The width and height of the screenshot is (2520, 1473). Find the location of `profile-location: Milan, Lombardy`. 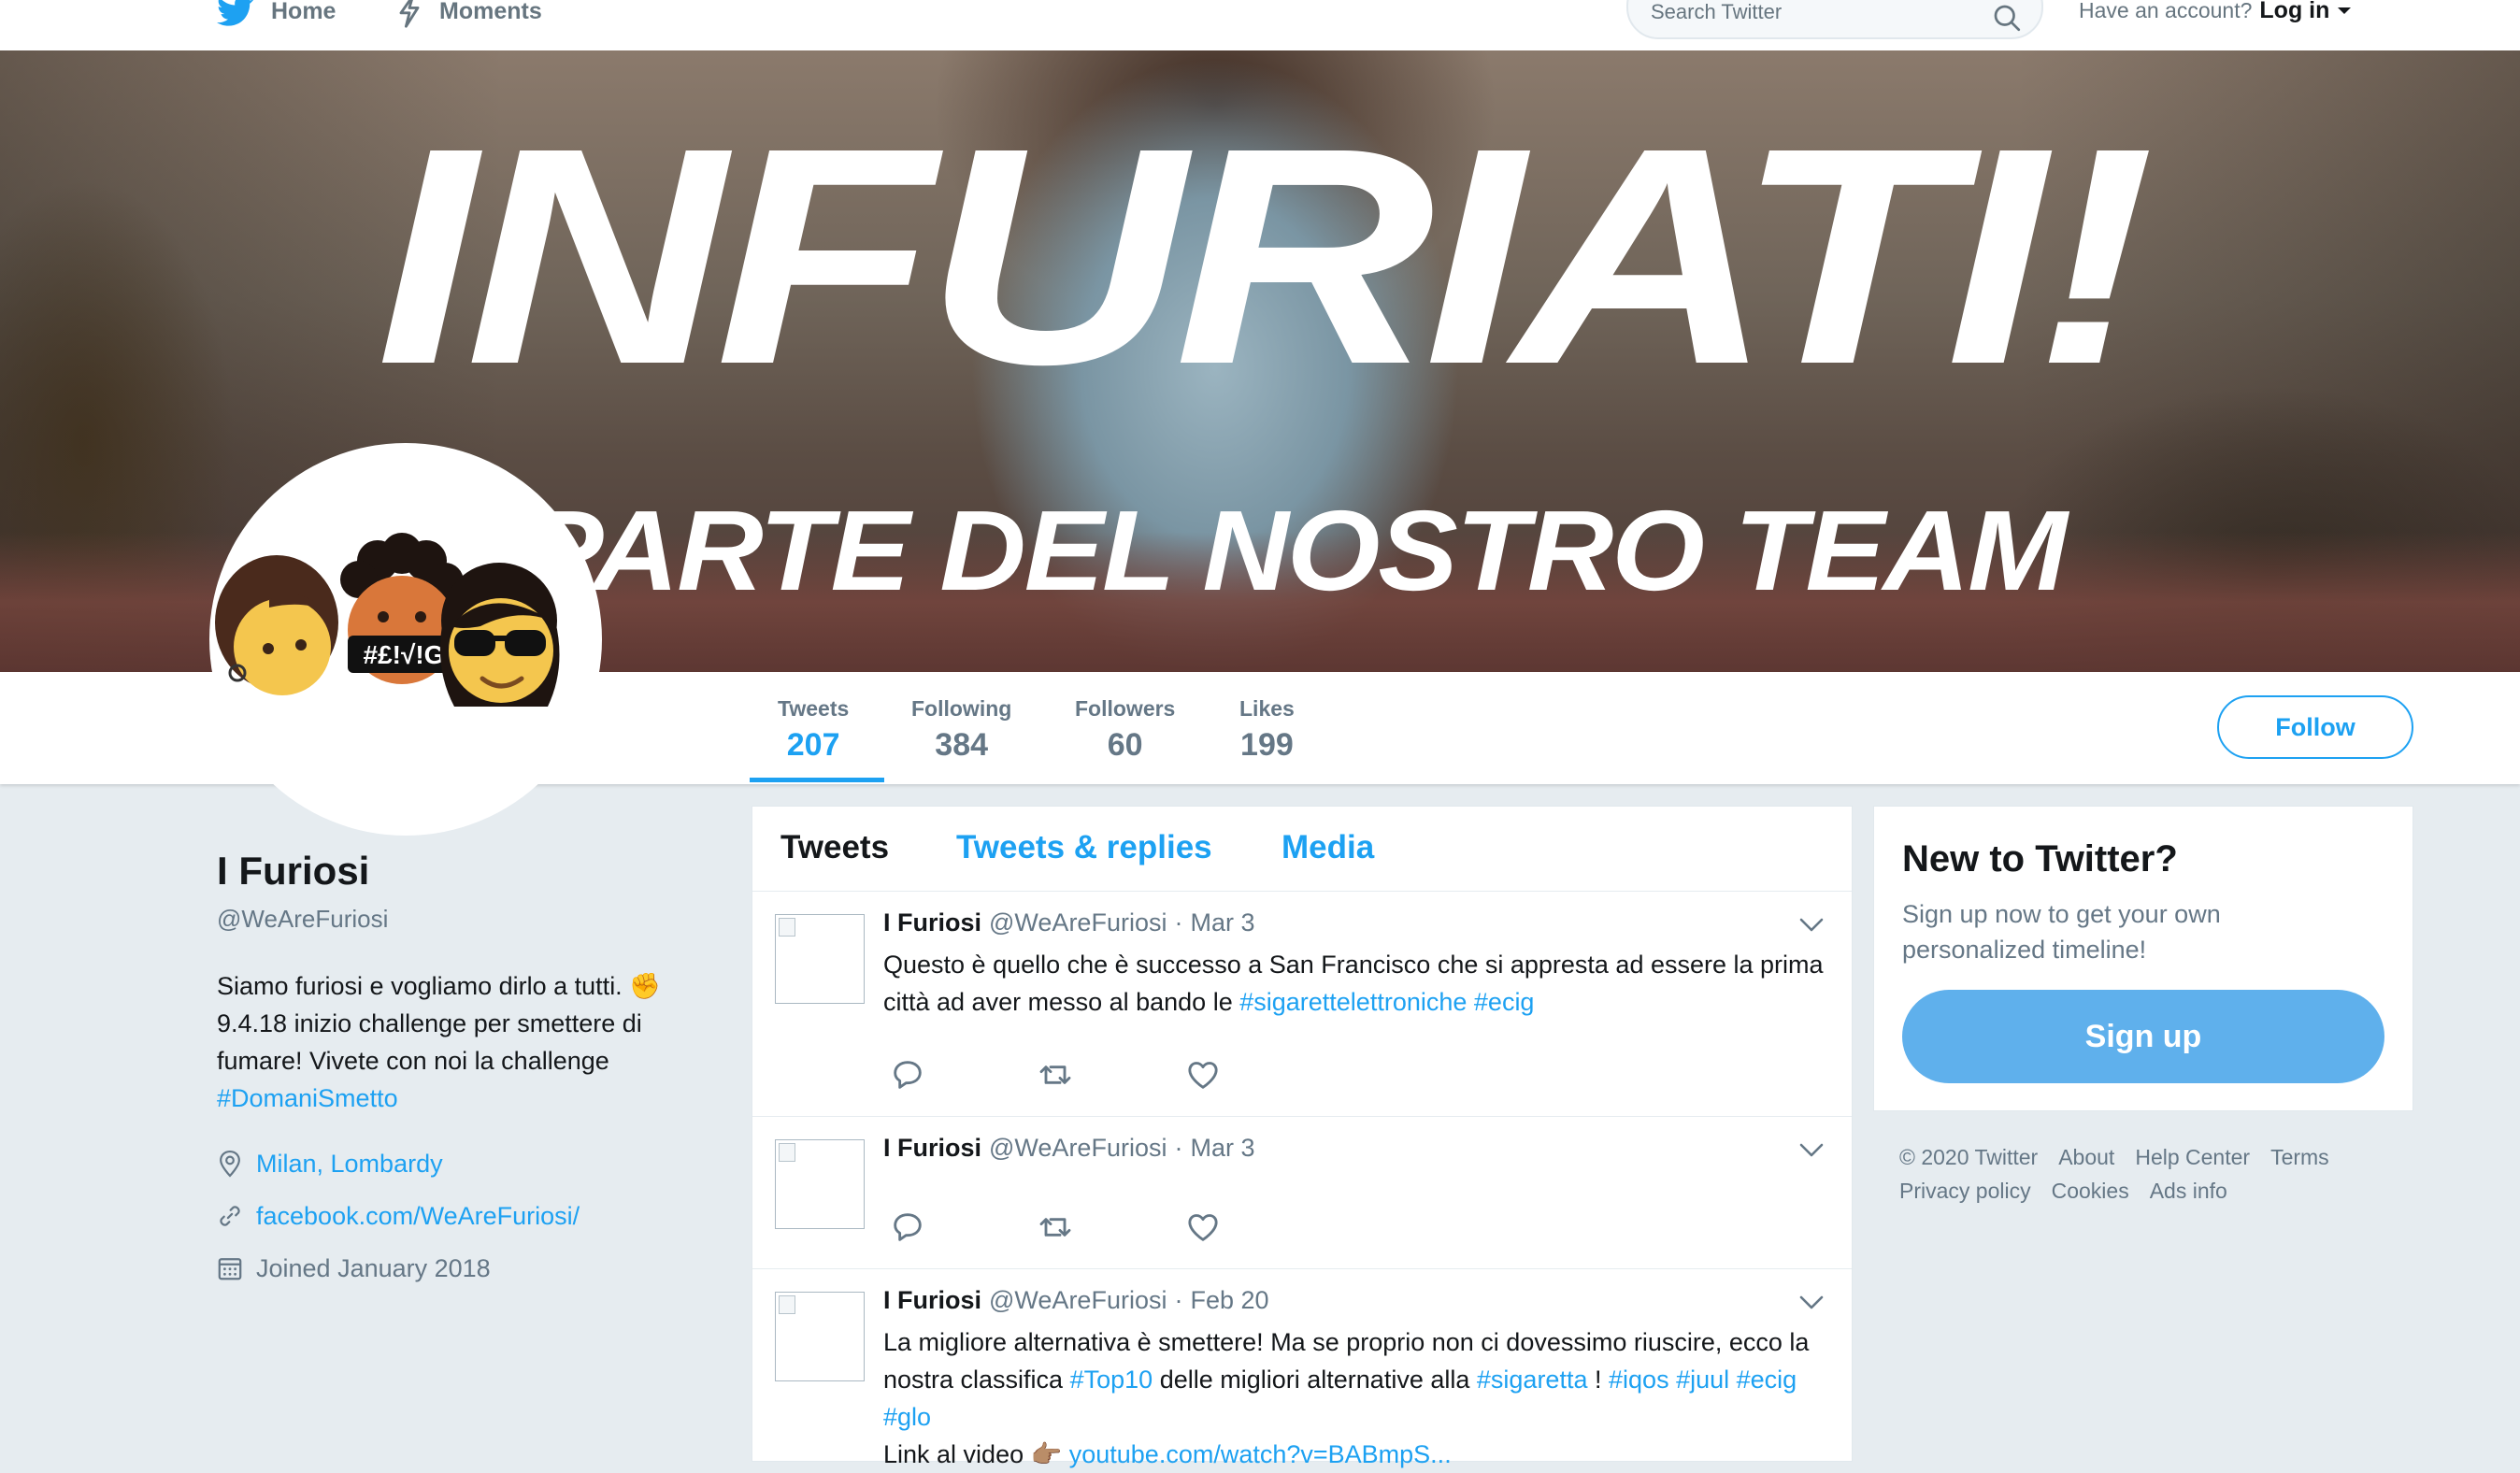

profile-location: Milan, Lombardy is located at coordinates (469, 1163).